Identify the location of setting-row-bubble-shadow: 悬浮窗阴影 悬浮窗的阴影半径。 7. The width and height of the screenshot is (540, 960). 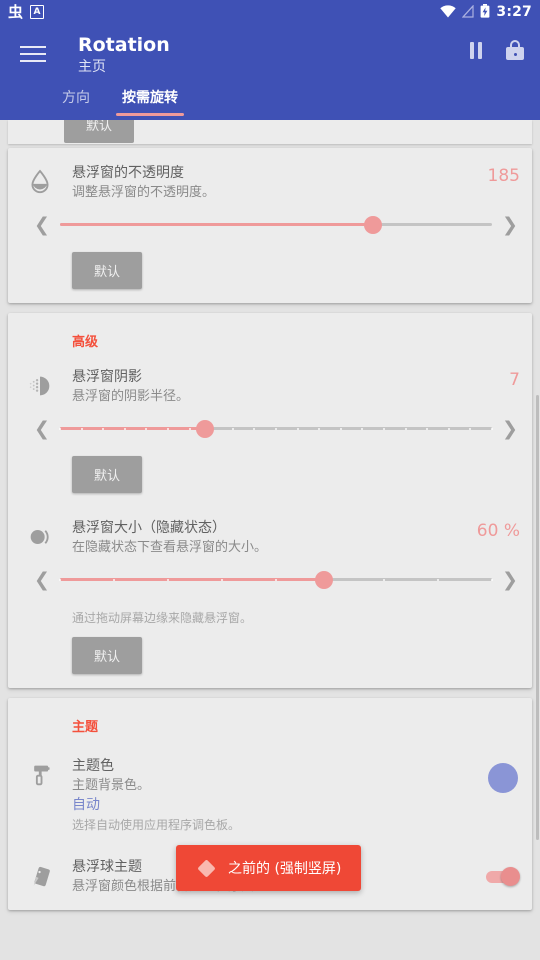
(270, 381).